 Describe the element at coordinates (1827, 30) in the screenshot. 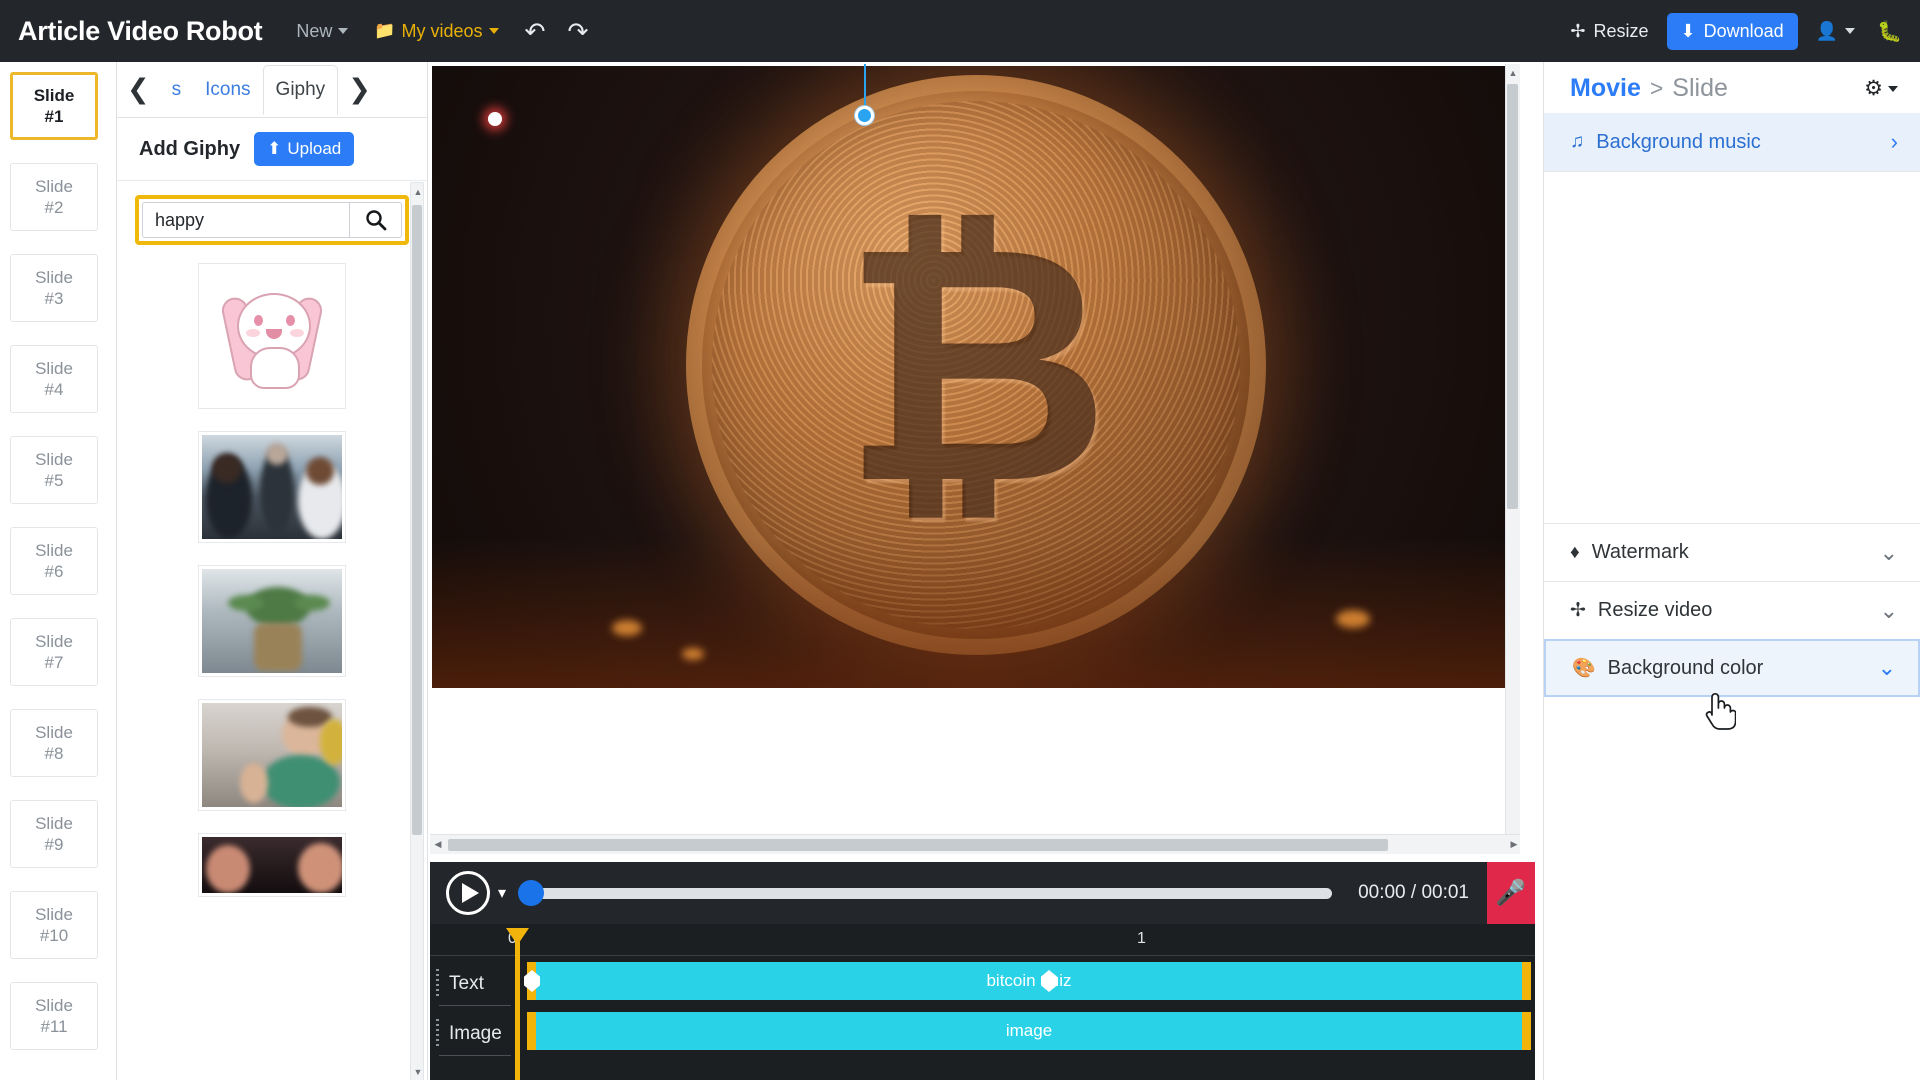

I see `user-icon: 👤` at that location.